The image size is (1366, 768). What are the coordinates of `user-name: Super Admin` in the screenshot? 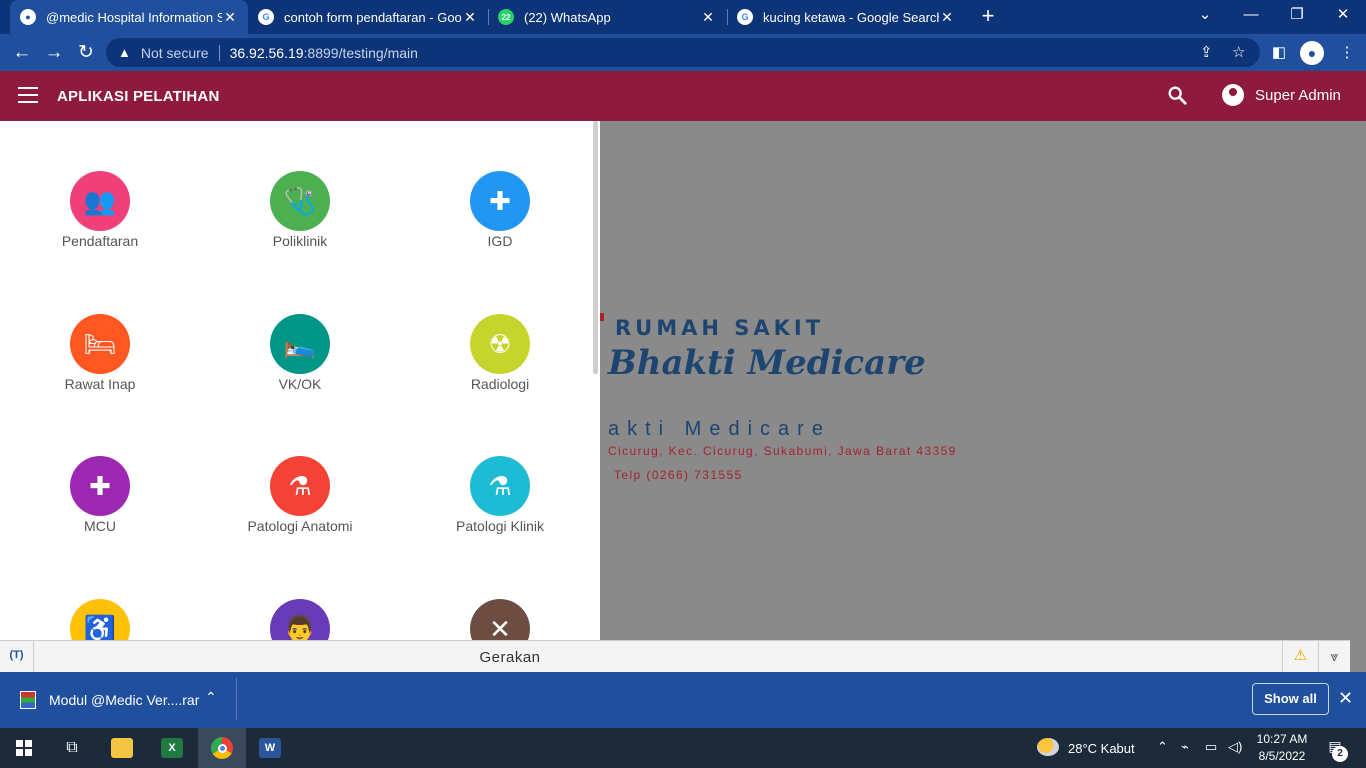 It's located at (1298, 95).